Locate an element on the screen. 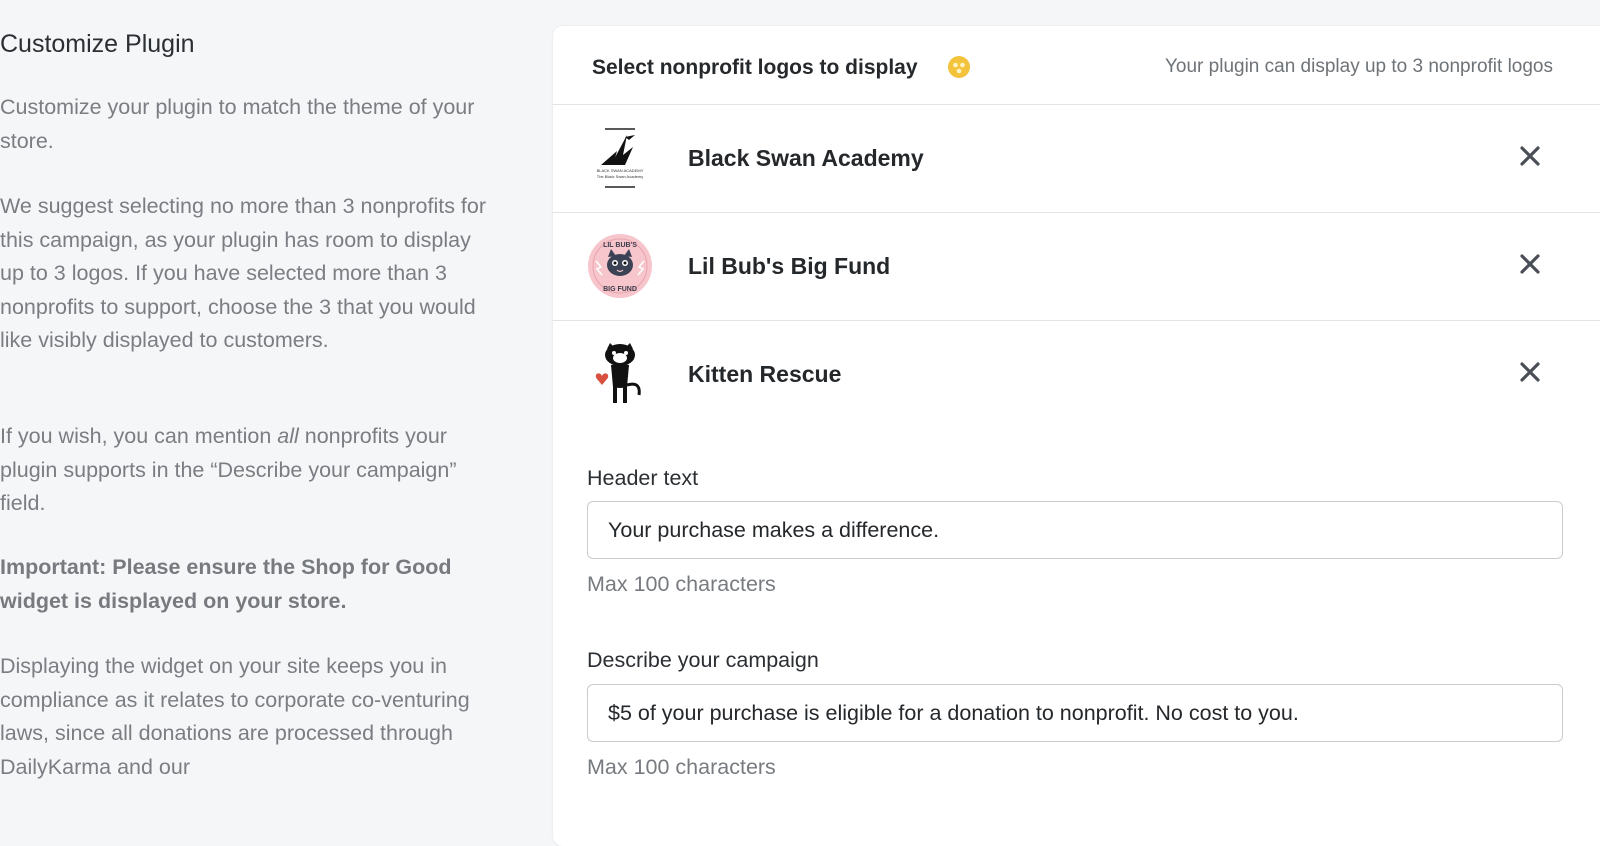  header-text-help: Max 100 characters is located at coordinates (681, 584).